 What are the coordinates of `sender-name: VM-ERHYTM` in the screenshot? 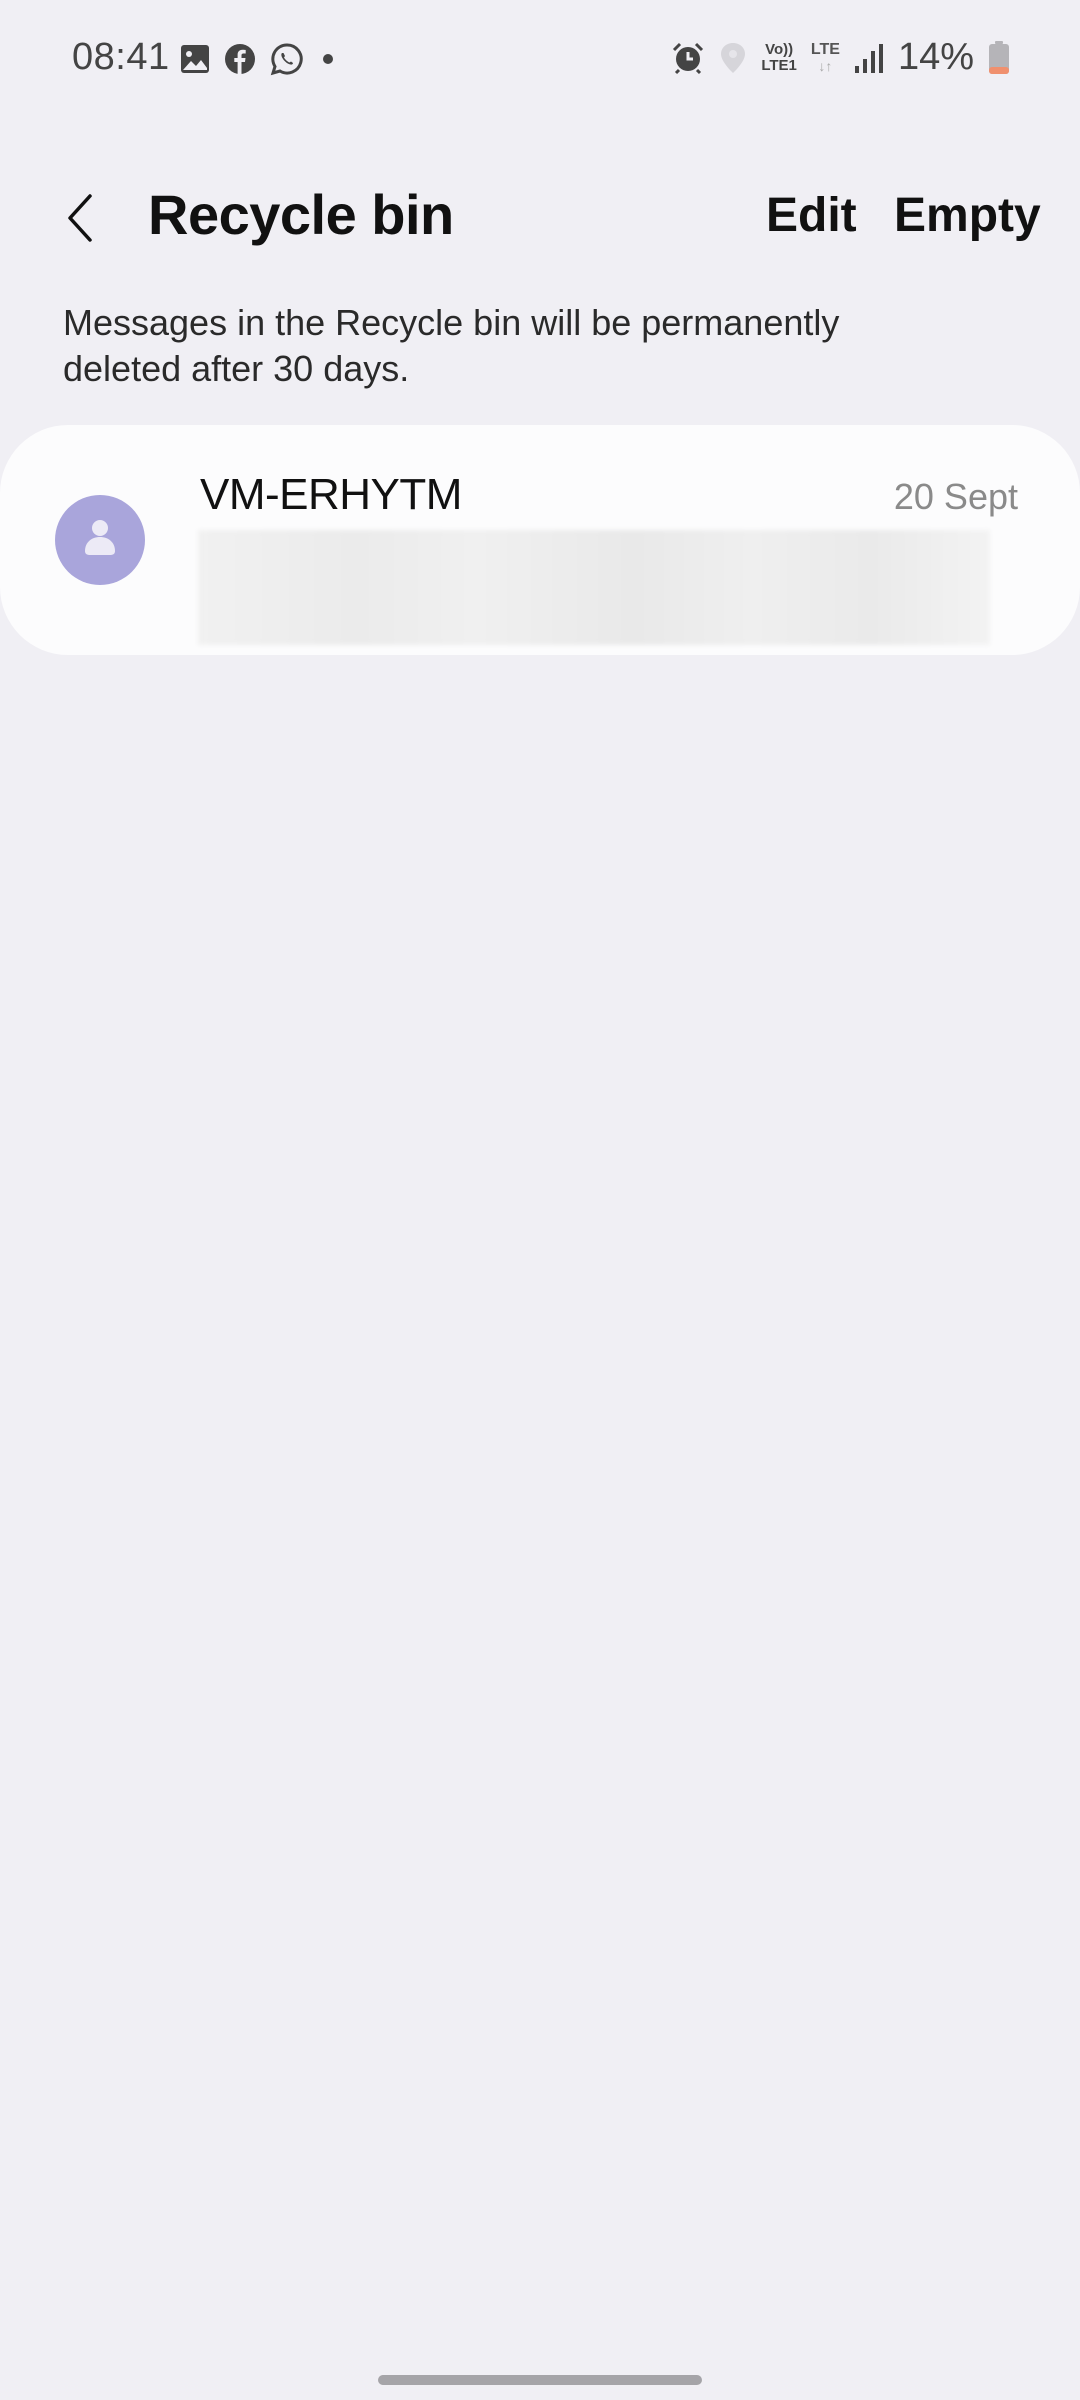 It's located at (331, 494).